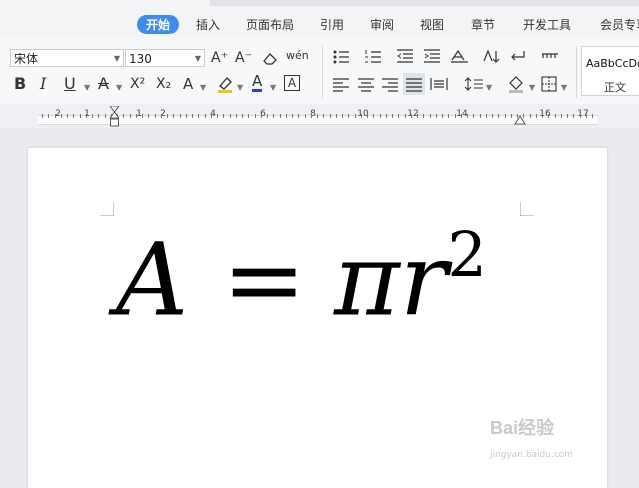  I want to click on table-tools-button, so click(550, 58).